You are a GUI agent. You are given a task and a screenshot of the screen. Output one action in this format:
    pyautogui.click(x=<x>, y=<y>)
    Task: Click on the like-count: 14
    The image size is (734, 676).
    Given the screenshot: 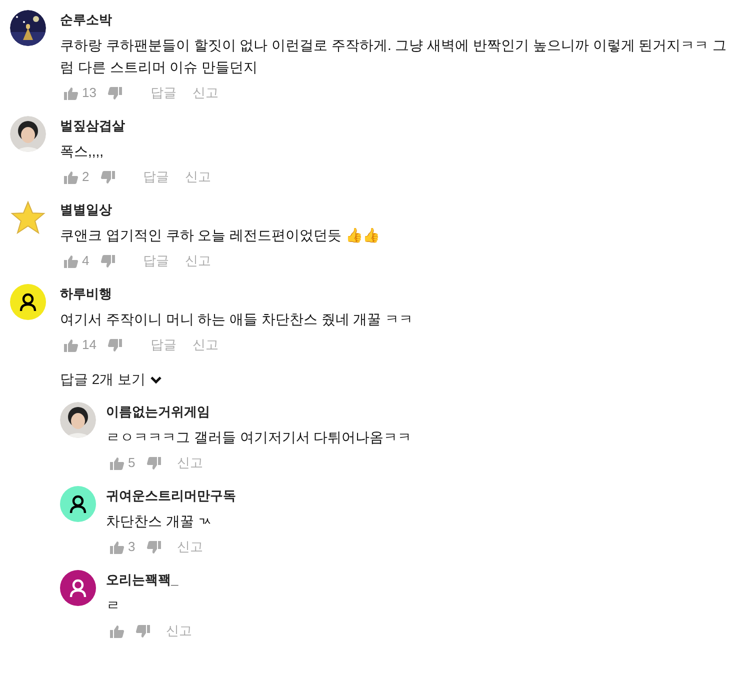 What is the action you would take?
    pyautogui.click(x=89, y=345)
    